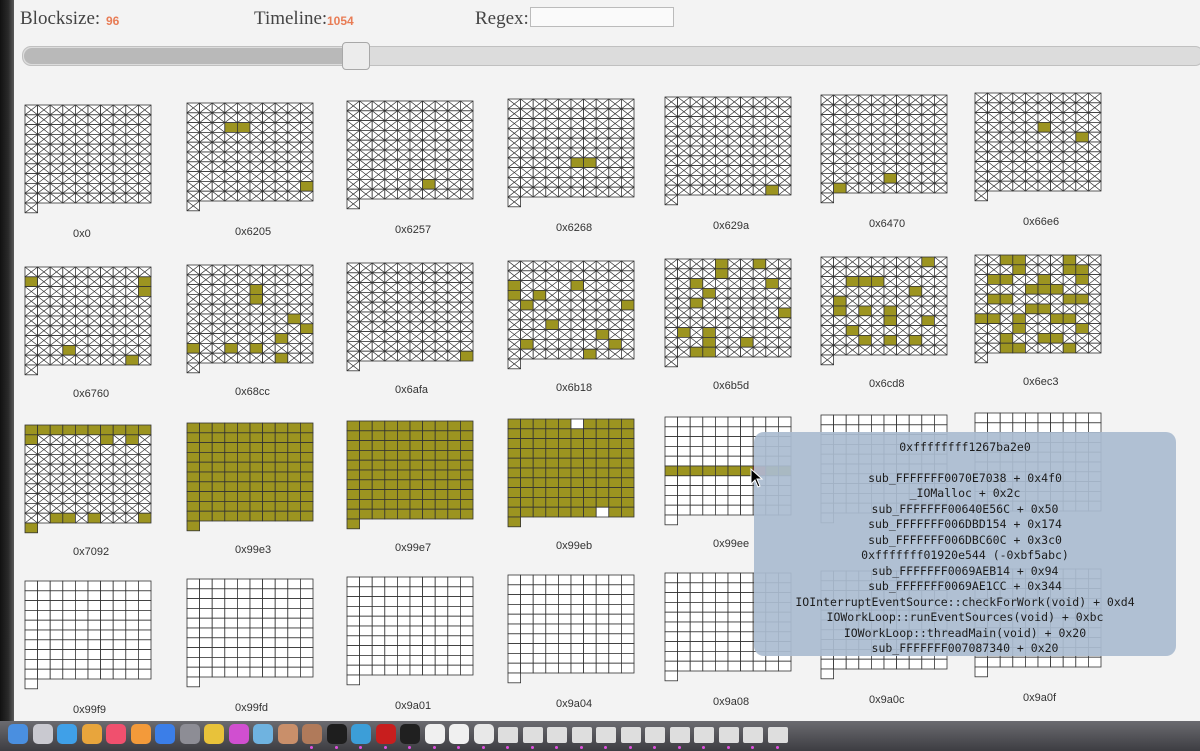 The image size is (1200, 751). What do you see at coordinates (42, 734) in the screenshot?
I see `launchpad-icon` at bounding box center [42, 734].